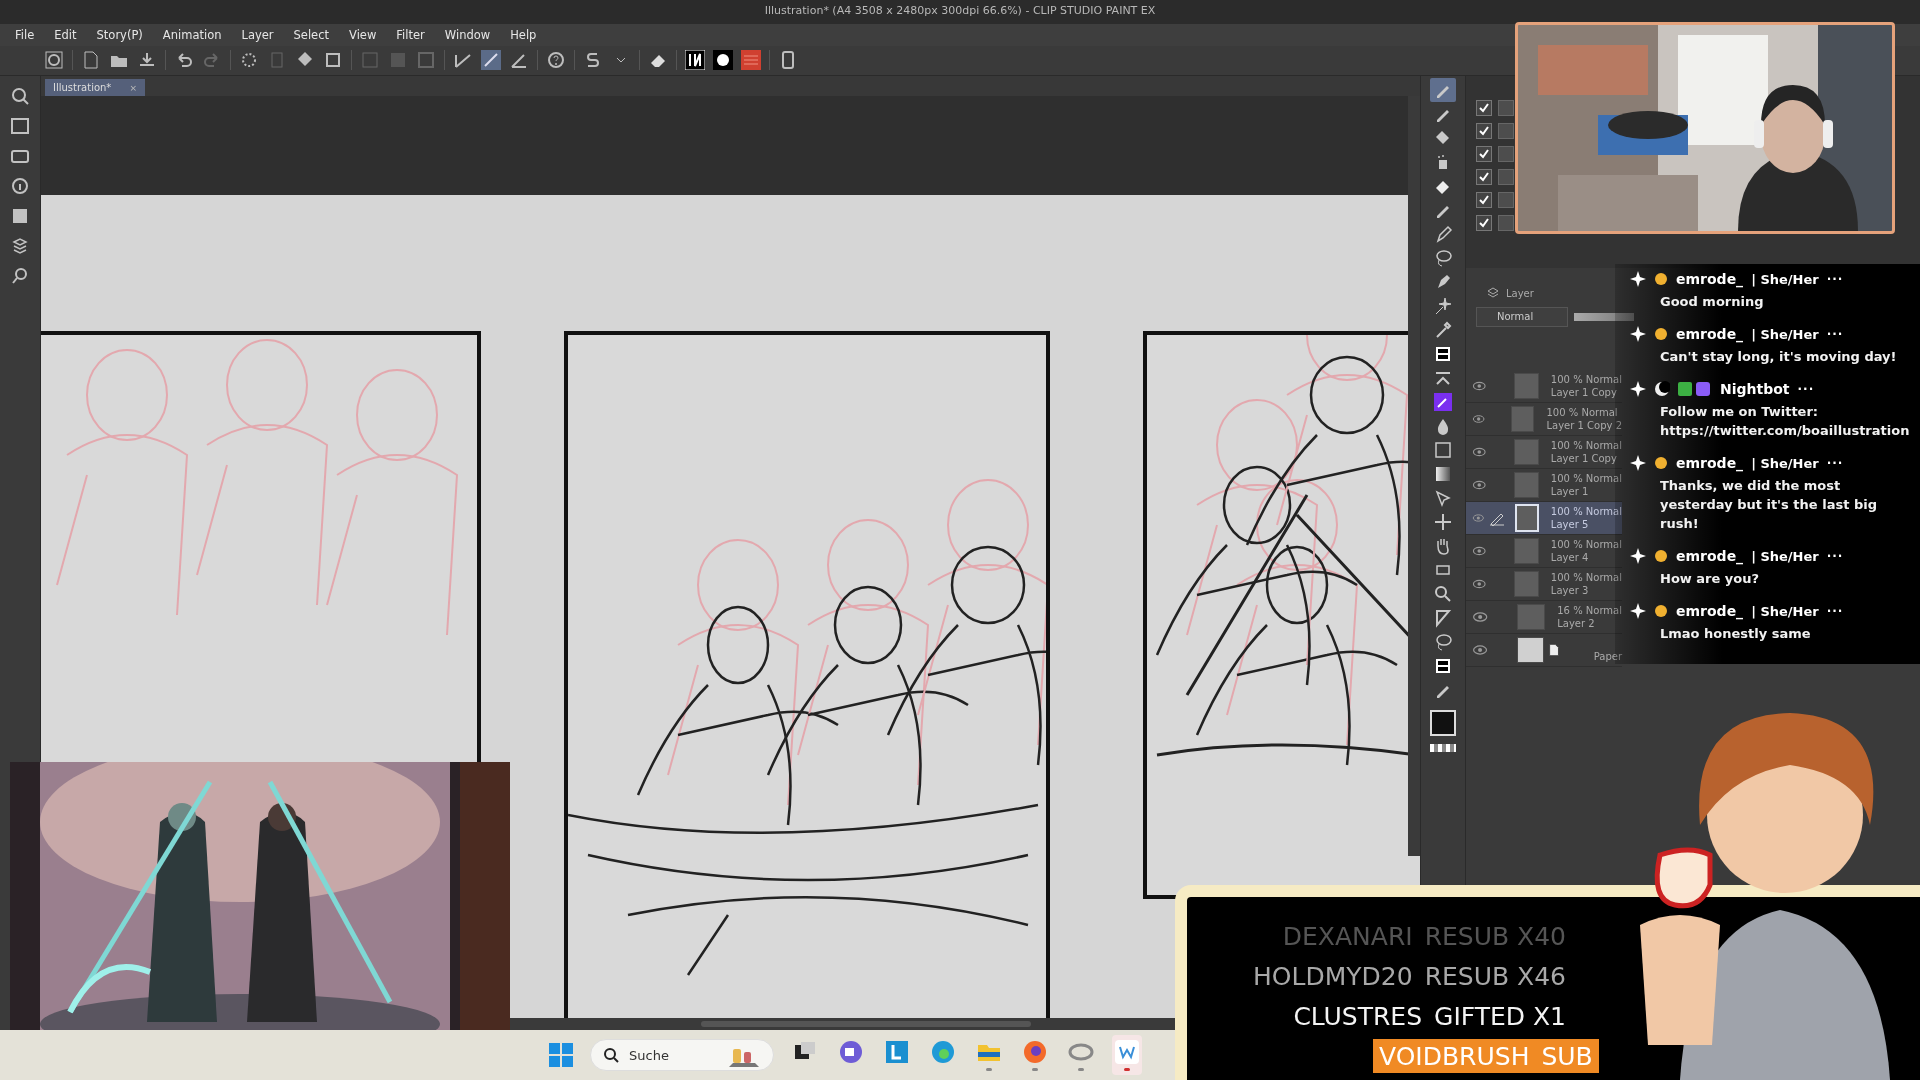 The image size is (1920, 1080). I want to click on layer-name: Layer 2, so click(1576, 623).